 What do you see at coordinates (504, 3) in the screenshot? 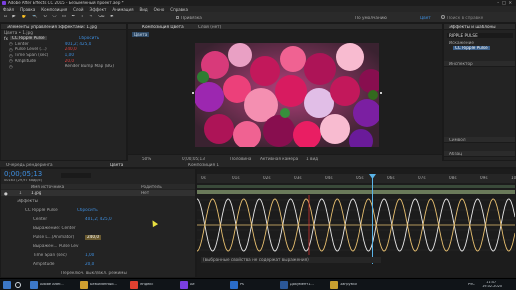
I see `window-controls: – □ ✕` at bounding box center [504, 3].